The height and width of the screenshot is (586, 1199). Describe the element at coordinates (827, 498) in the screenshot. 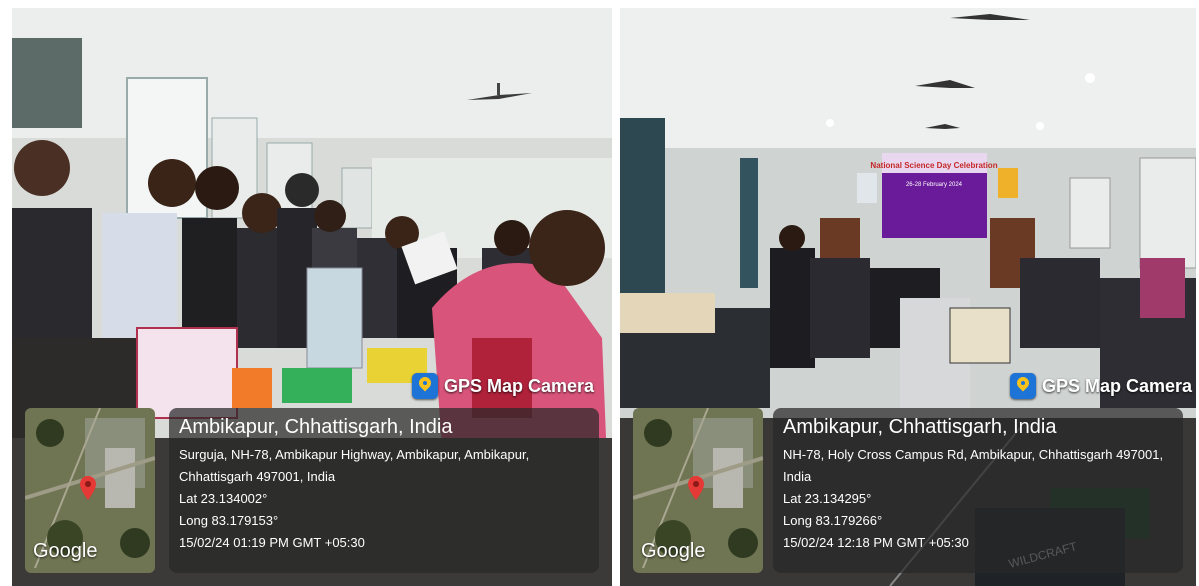

I see `latitude: Lat 23.134295°` at that location.